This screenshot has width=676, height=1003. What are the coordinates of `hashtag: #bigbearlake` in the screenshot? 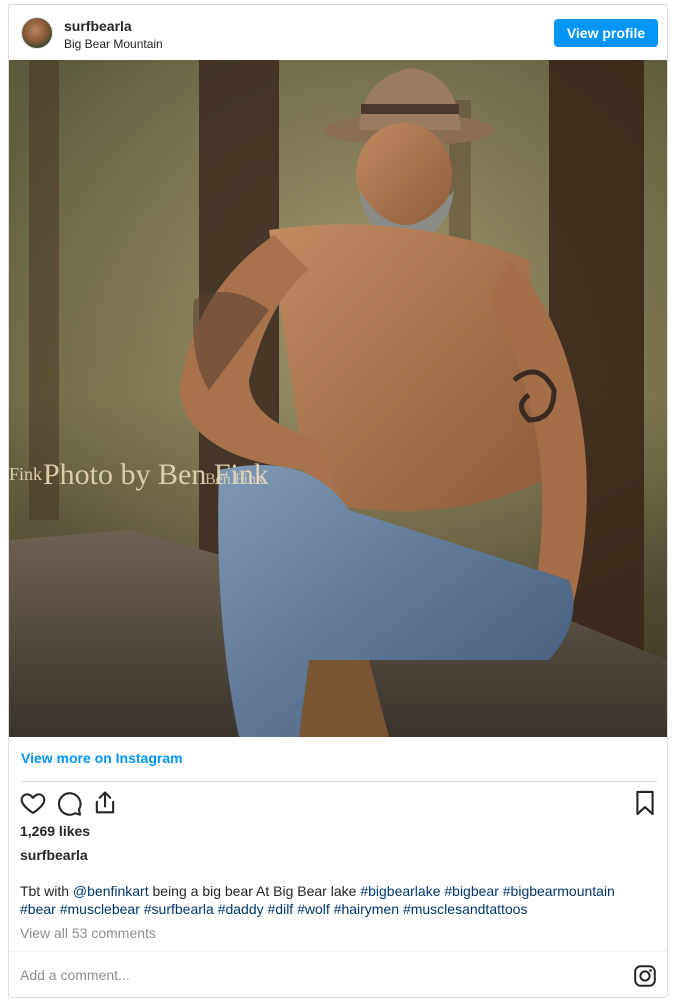 It's located at (400, 891).